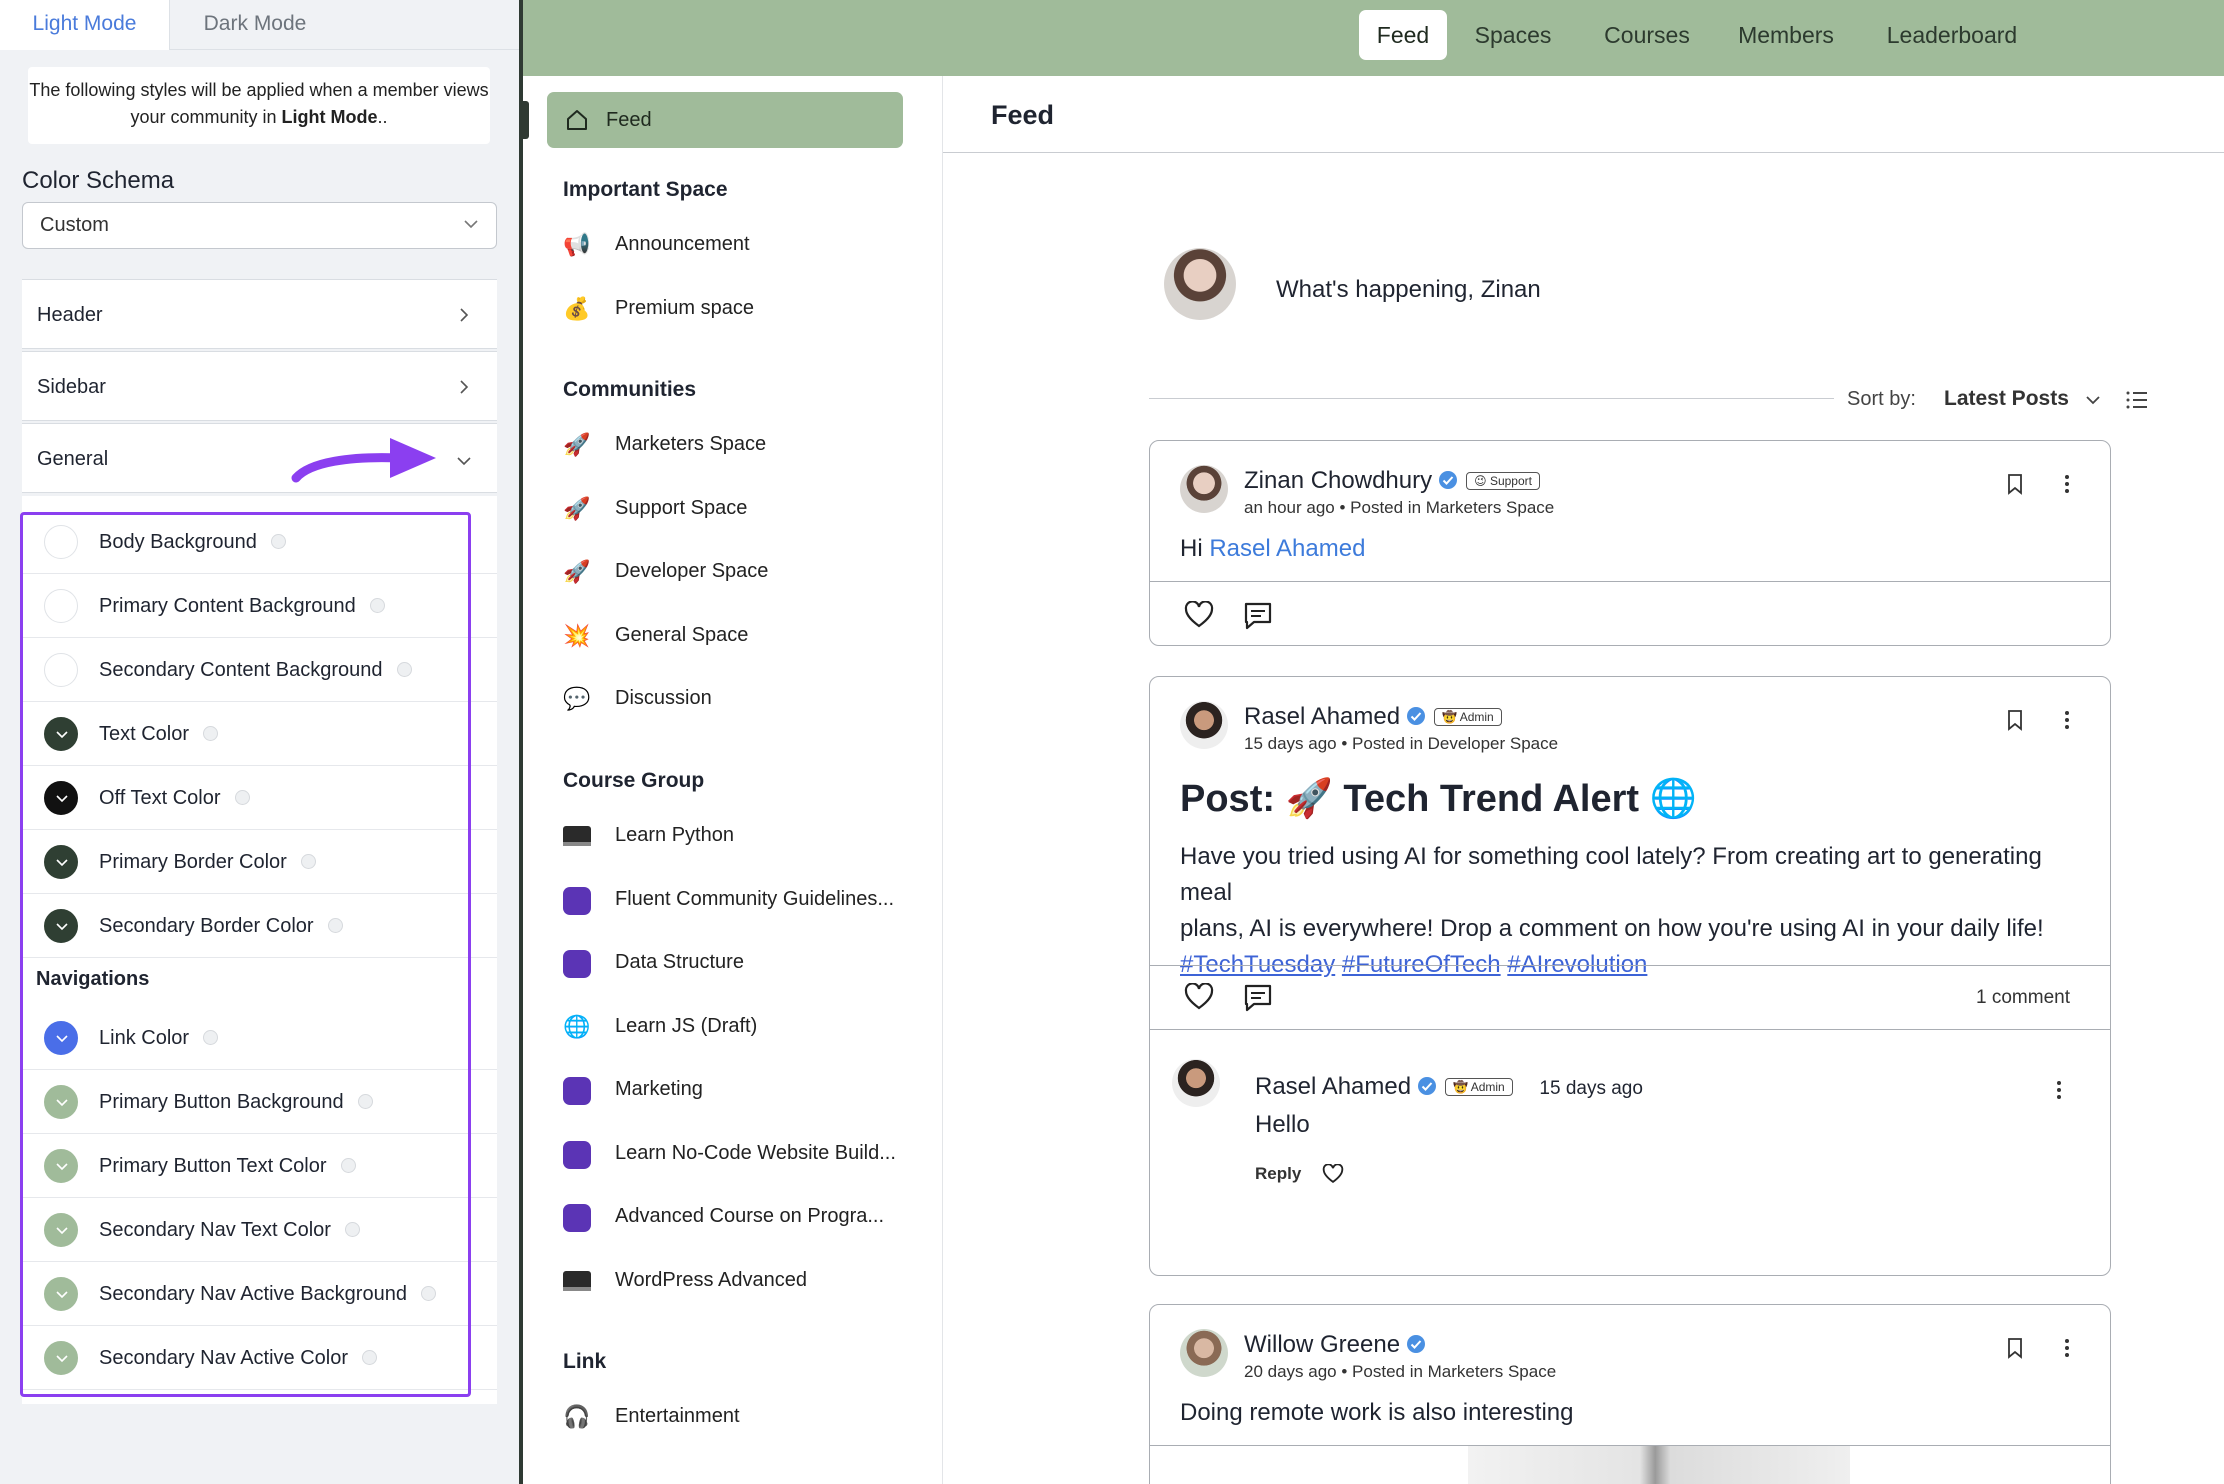 The height and width of the screenshot is (1484, 2224). What do you see at coordinates (259, 798) in the screenshot?
I see `color-setting-row: Off Text Color` at bounding box center [259, 798].